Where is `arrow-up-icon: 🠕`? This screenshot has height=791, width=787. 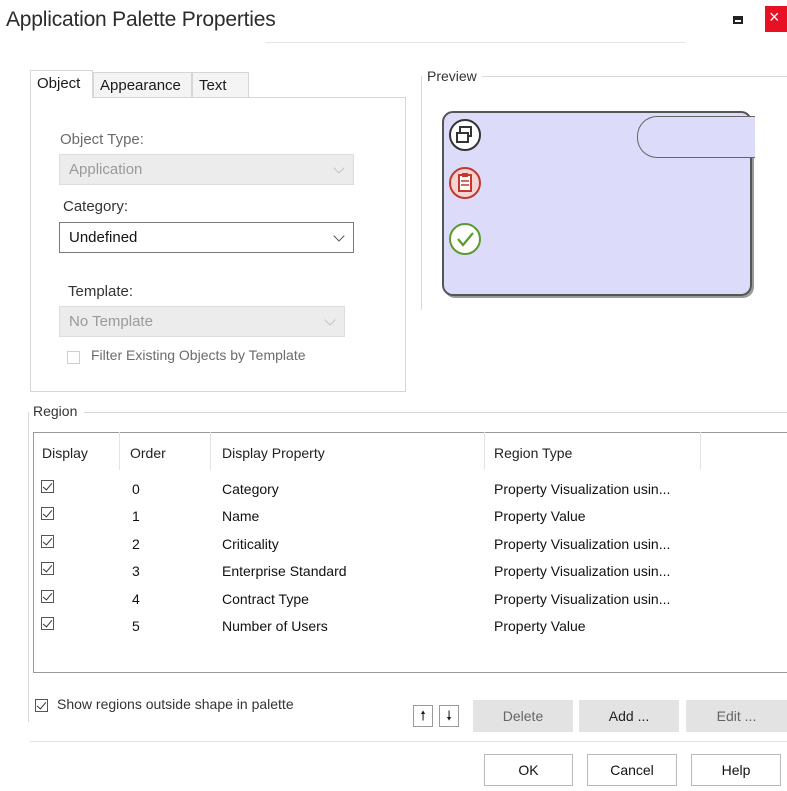 arrow-up-icon: 🠕 is located at coordinates (423, 715).